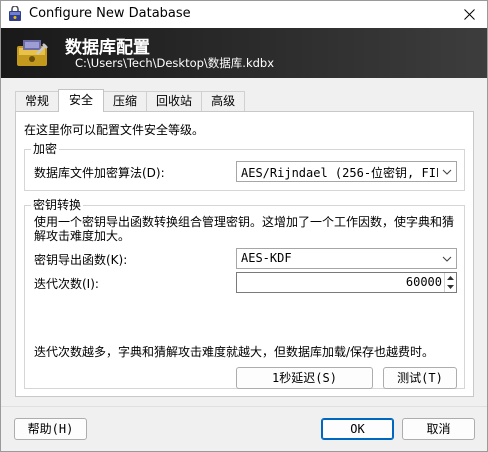 Image resolution: width=488 pixels, height=452 pixels. Describe the element at coordinates (266, 258) in the screenshot. I see `kdf-value: AES-KDF` at that location.